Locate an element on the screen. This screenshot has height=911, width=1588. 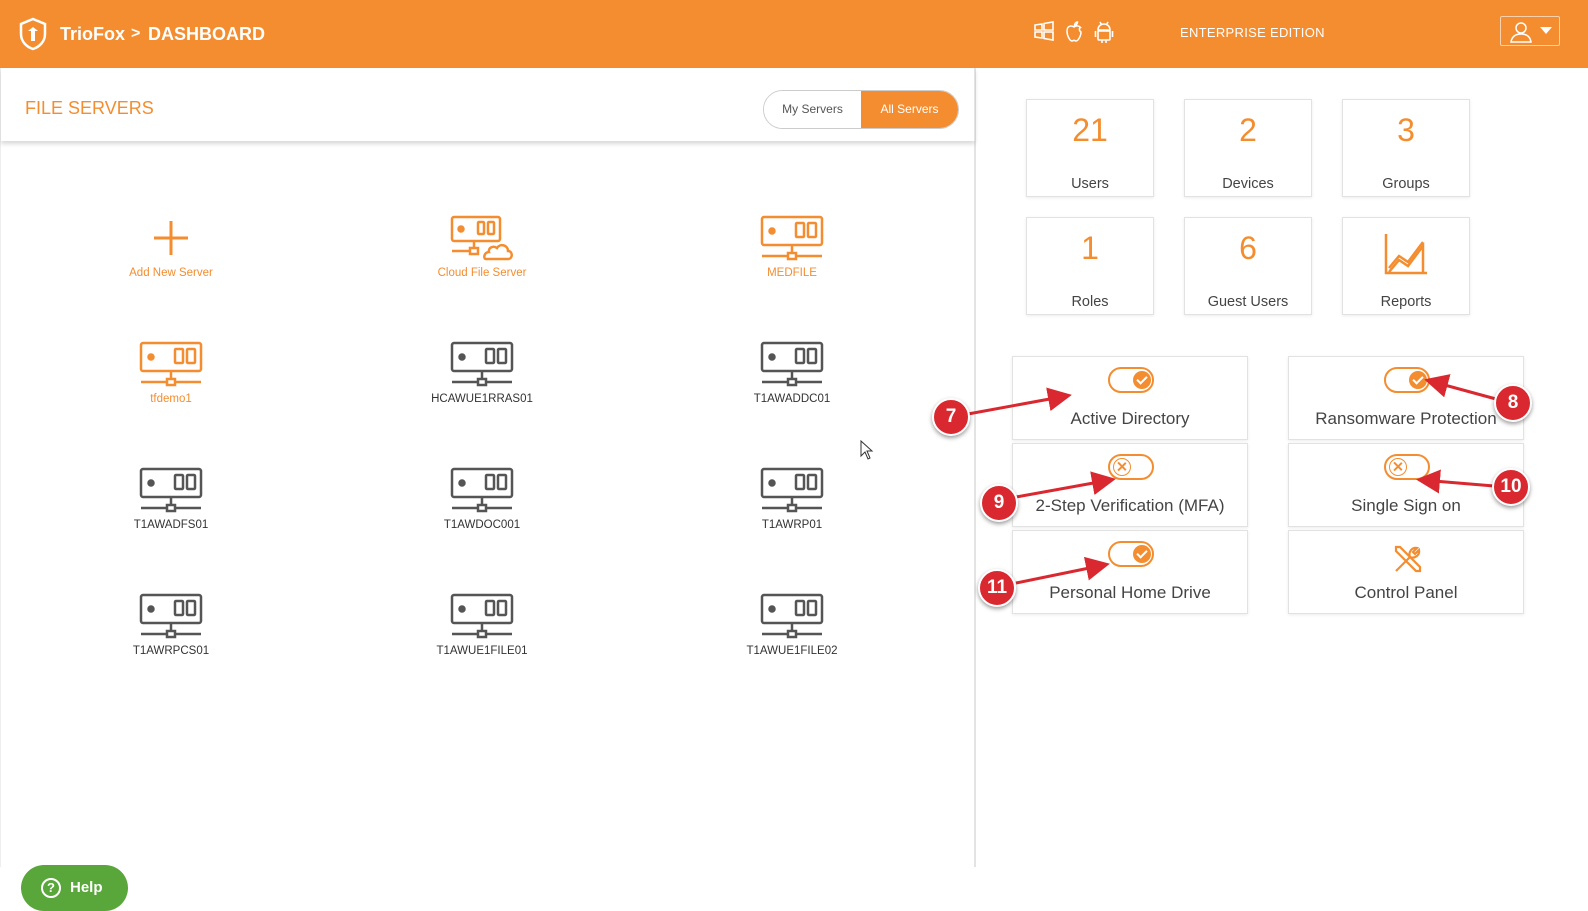
server-filter-toggle: My Servers All Servers is located at coordinates (861, 109).